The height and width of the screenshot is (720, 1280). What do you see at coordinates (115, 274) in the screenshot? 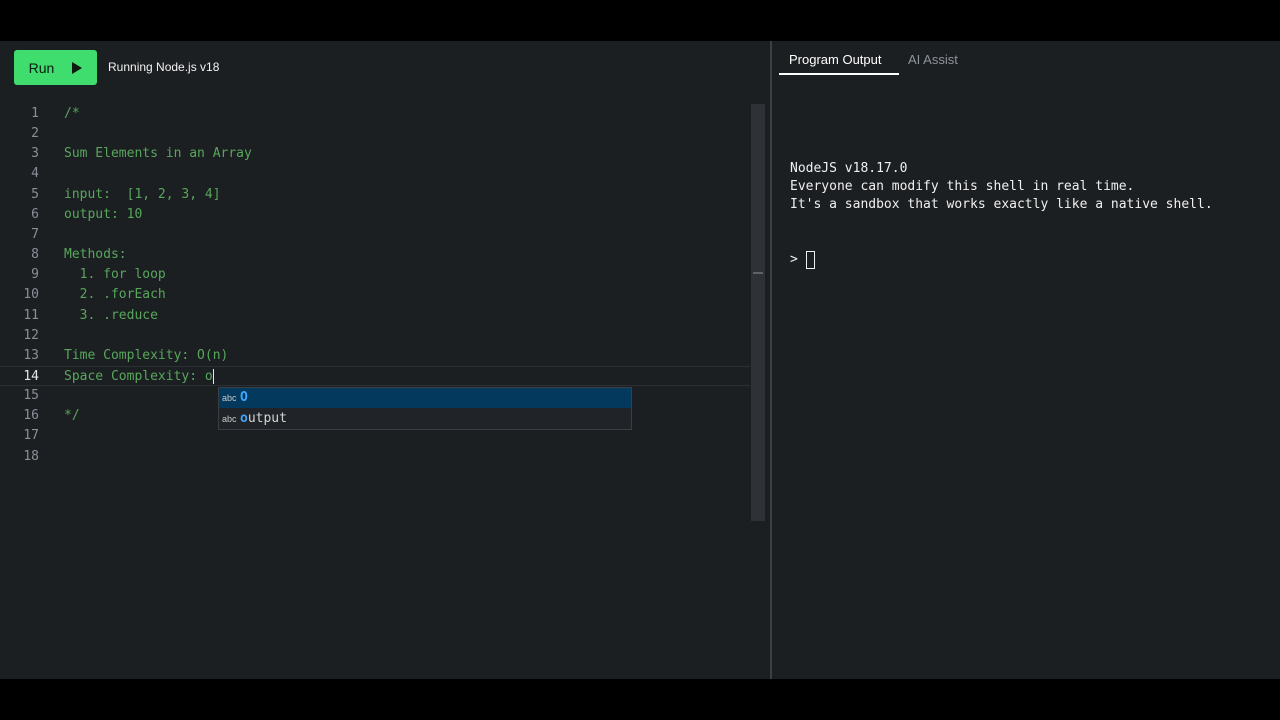
I see `code-text: 1. for loop` at bounding box center [115, 274].